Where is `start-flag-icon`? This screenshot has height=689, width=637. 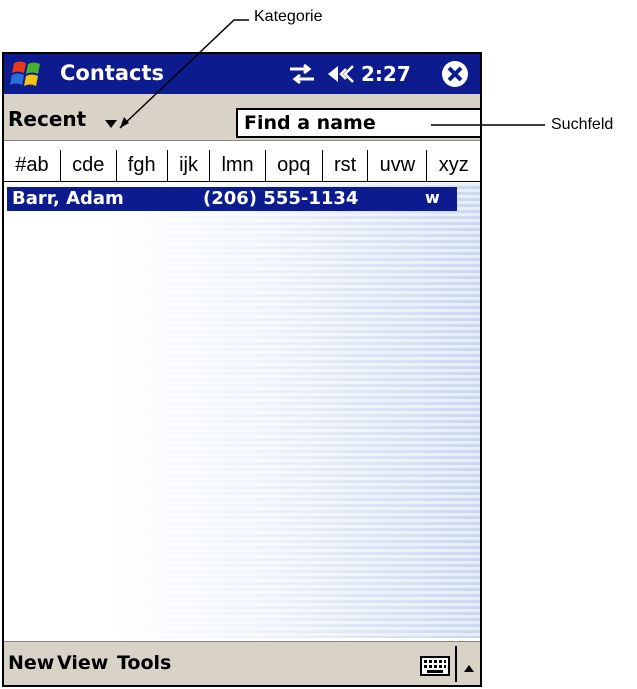
start-flag-icon is located at coordinates (31, 74).